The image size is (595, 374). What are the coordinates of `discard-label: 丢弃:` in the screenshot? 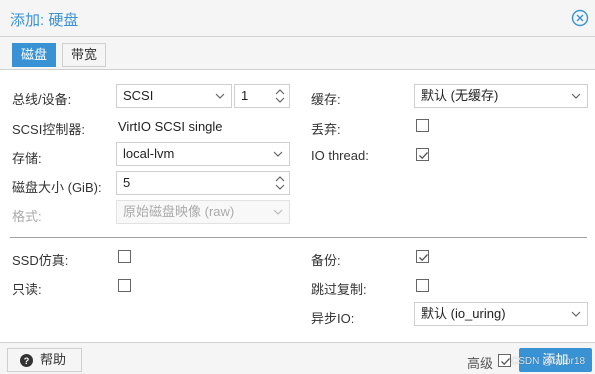 It's located at (326, 129).